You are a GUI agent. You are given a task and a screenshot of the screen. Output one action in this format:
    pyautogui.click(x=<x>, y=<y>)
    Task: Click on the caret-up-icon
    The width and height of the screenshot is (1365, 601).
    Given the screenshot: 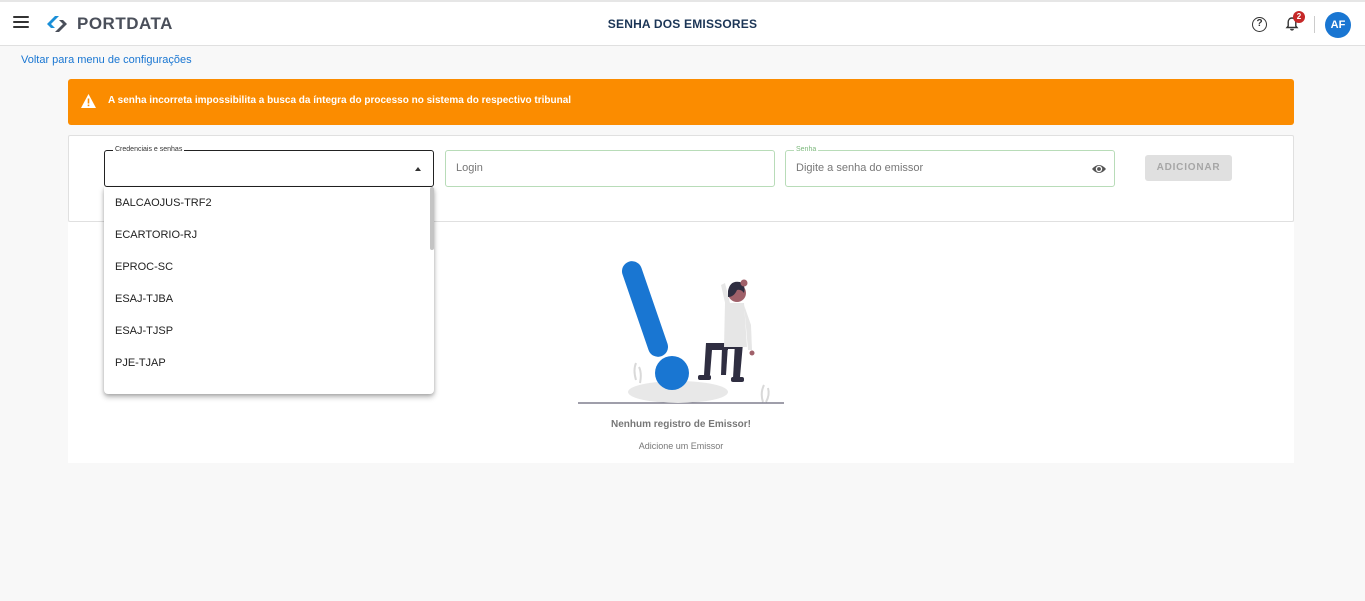 What is the action you would take?
    pyautogui.click(x=418, y=169)
    